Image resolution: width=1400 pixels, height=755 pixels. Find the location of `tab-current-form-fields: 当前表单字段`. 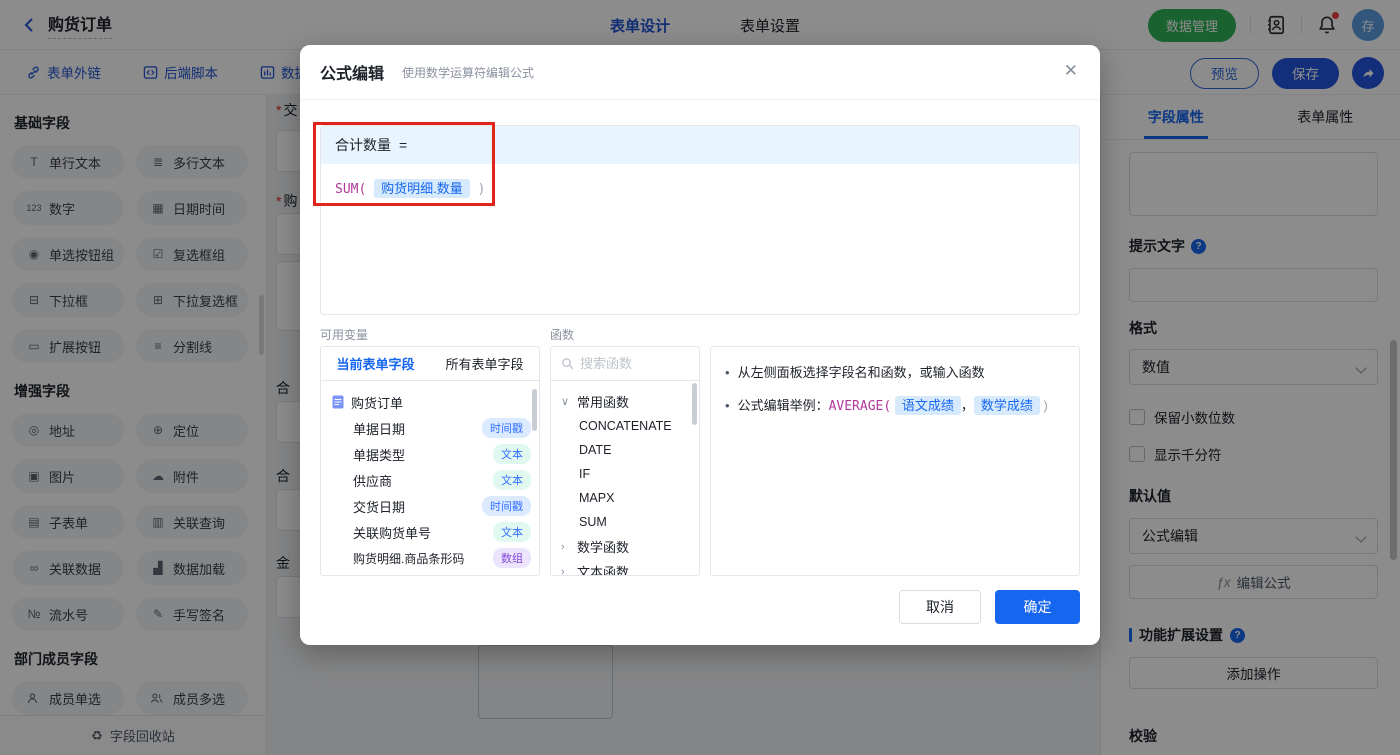

tab-current-form-fields: 当前表单字段 is located at coordinates (375, 363).